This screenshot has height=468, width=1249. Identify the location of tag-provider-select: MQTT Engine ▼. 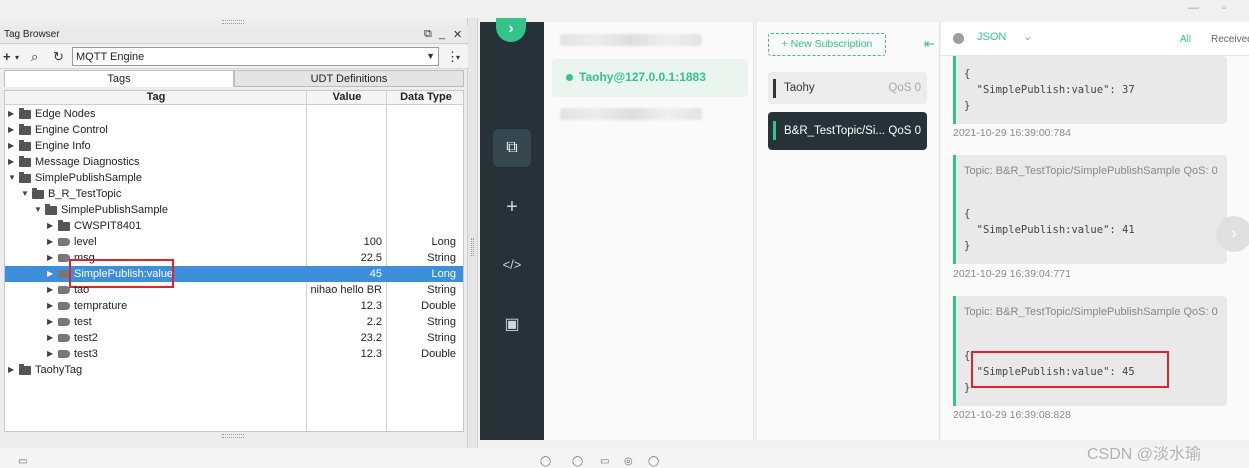
(255, 56).